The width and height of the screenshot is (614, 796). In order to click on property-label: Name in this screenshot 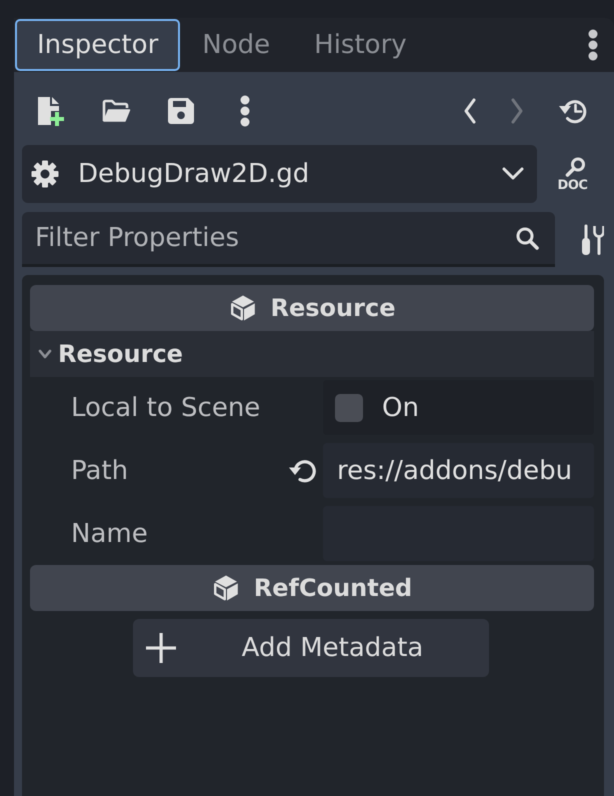, I will do `click(110, 533)`.